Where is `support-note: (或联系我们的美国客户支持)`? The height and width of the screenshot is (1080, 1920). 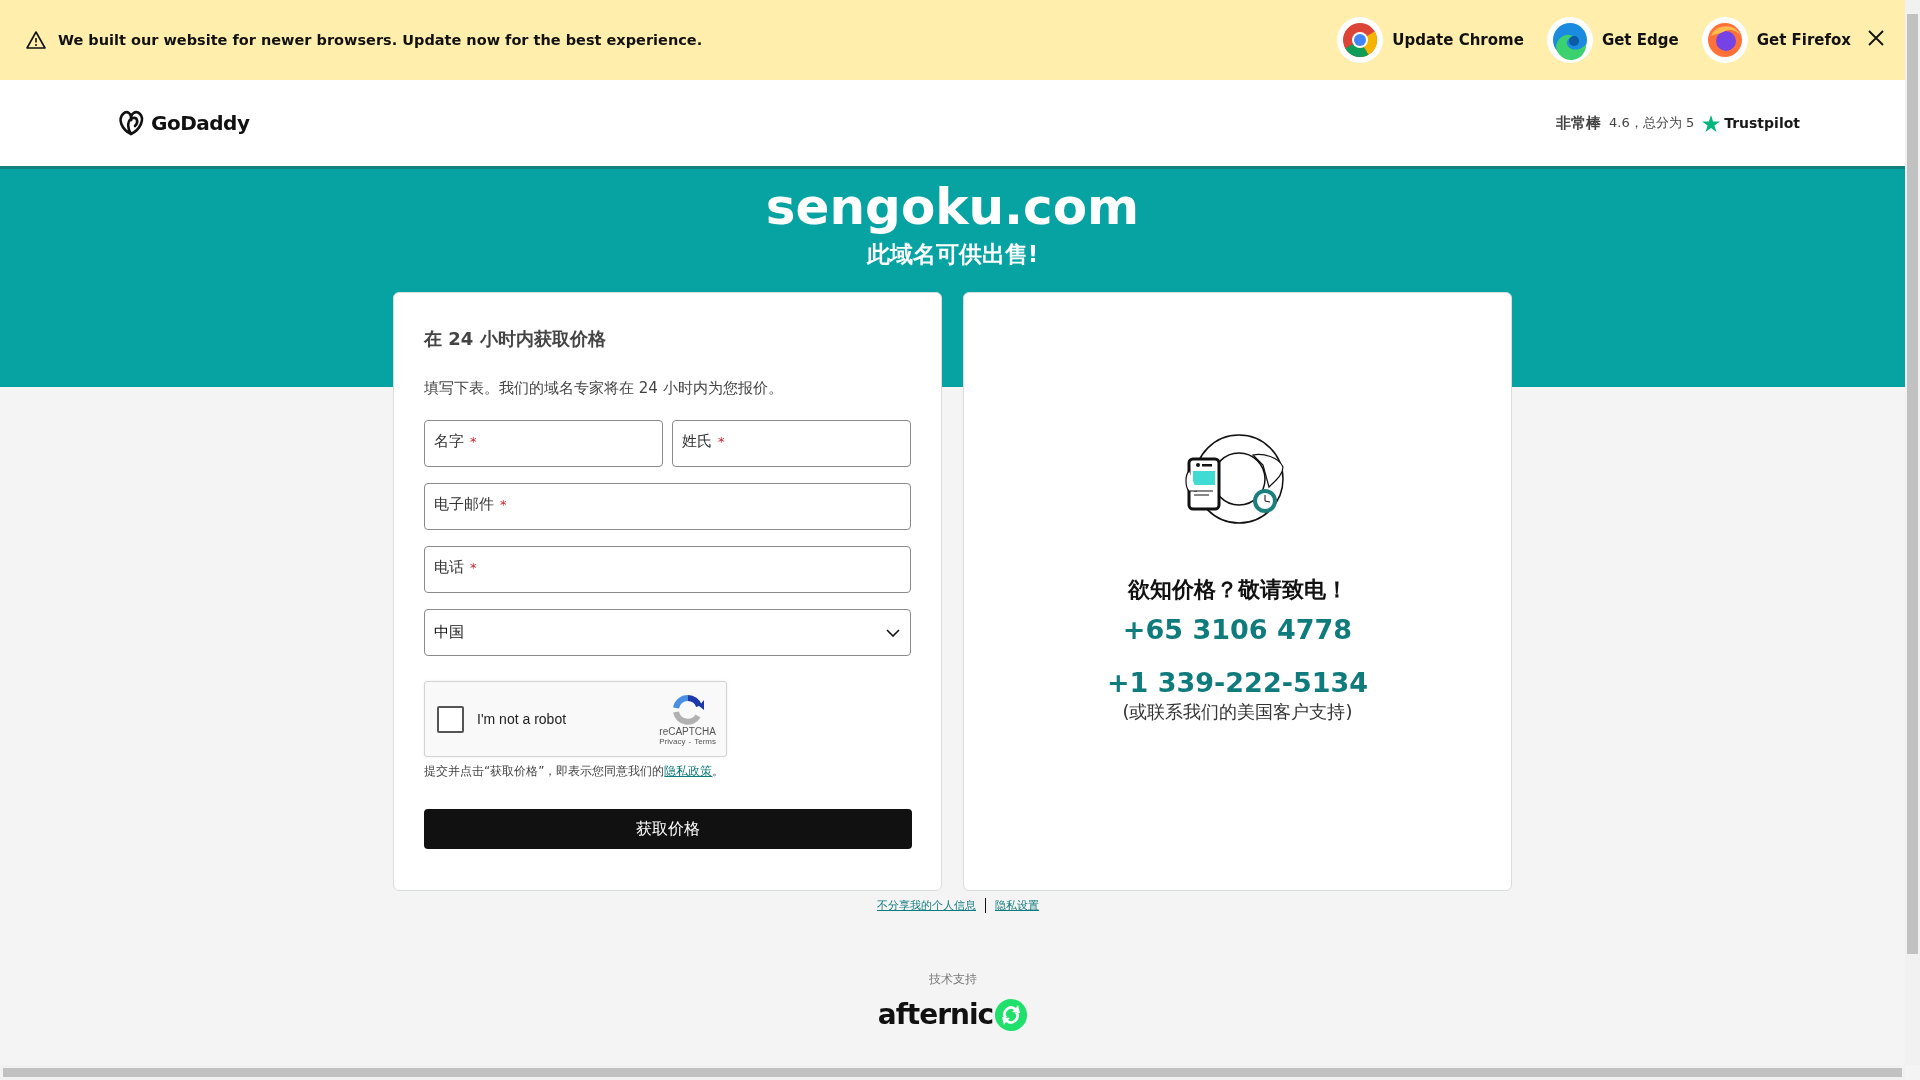
support-note: (或联系我们的美国客户支持) is located at coordinates (1237, 712).